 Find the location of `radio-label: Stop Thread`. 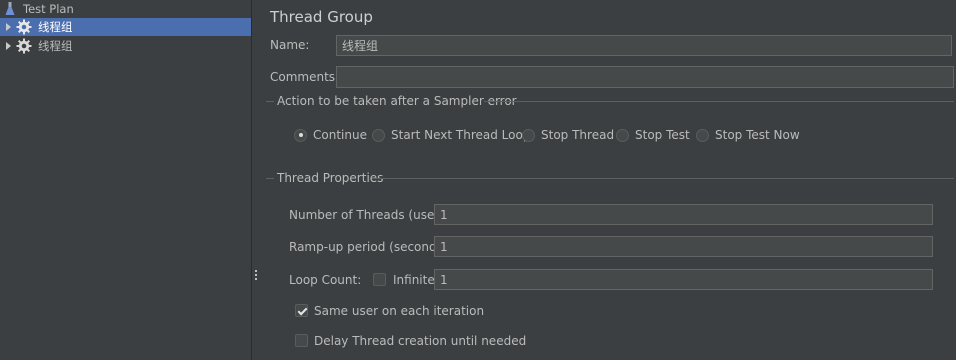

radio-label: Stop Thread is located at coordinates (578, 135).